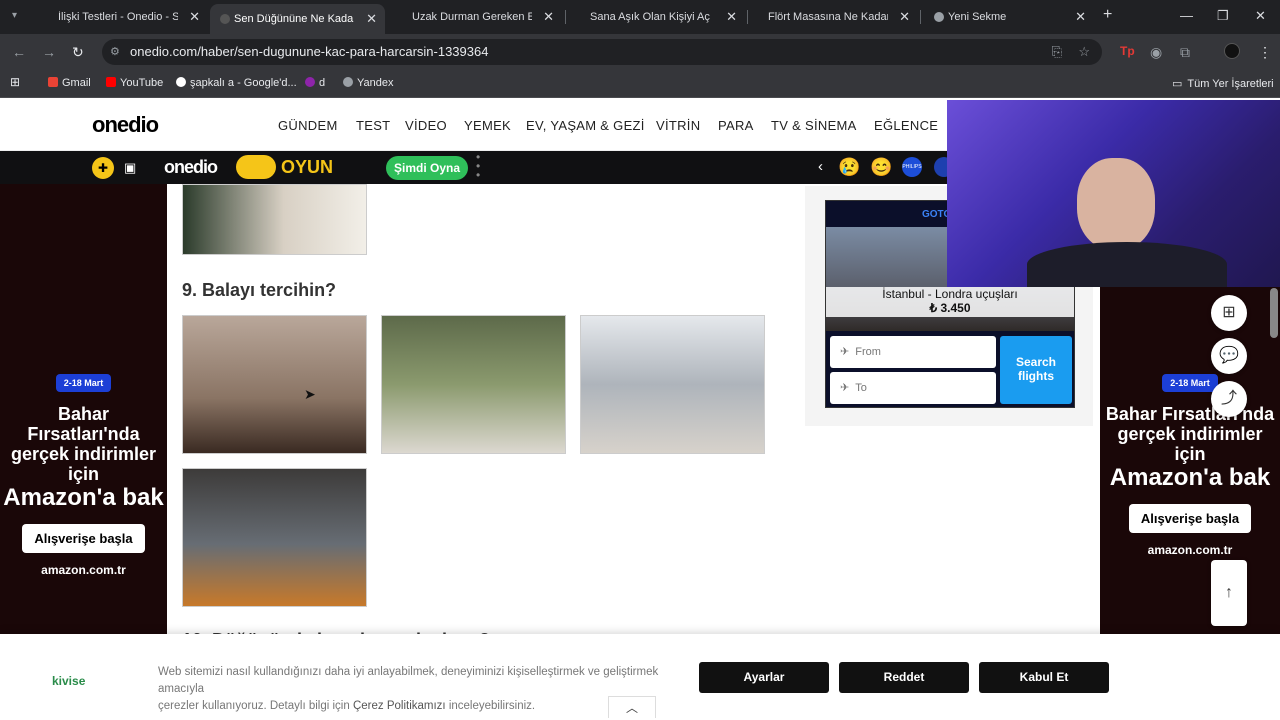 This screenshot has width=1280, height=720. I want to click on more-icon: • • •, so click(478, 166).